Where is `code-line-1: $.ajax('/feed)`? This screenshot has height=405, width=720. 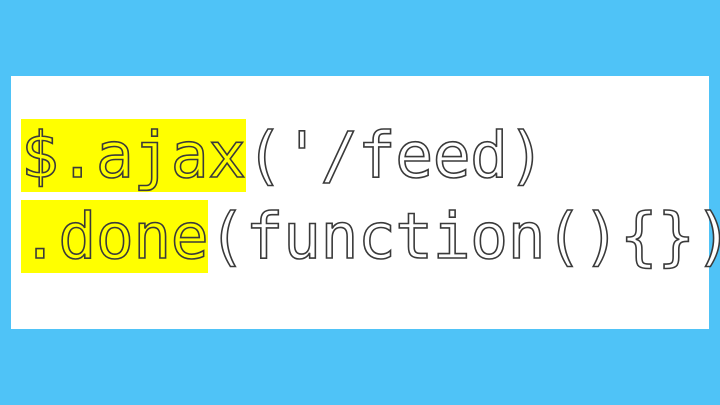 code-line-1: $.ajax('/feed) is located at coordinates (283, 156).